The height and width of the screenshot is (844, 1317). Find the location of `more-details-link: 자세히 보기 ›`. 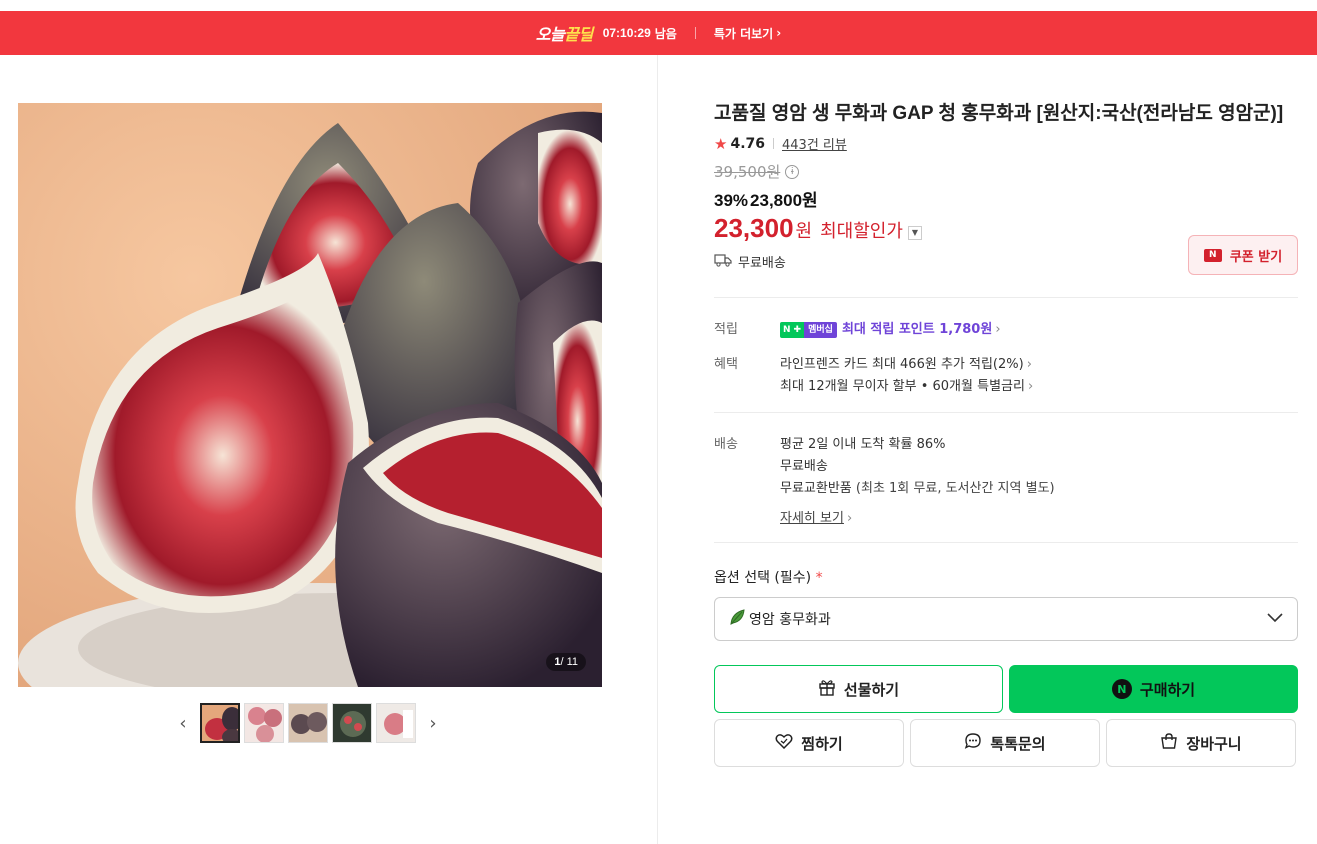

more-details-link: 자세히 보기 › is located at coordinates (1039, 519).